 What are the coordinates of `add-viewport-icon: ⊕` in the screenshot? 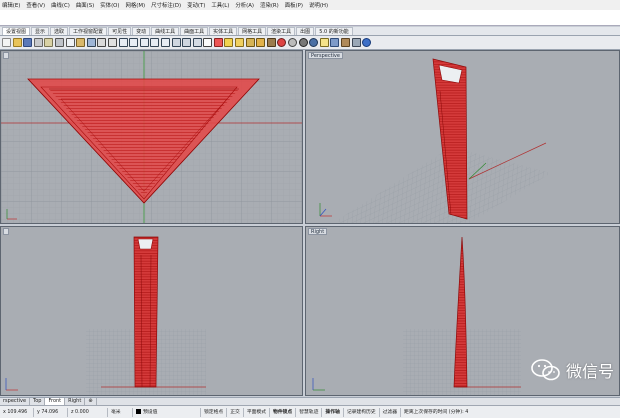 It's located at (91, 401).